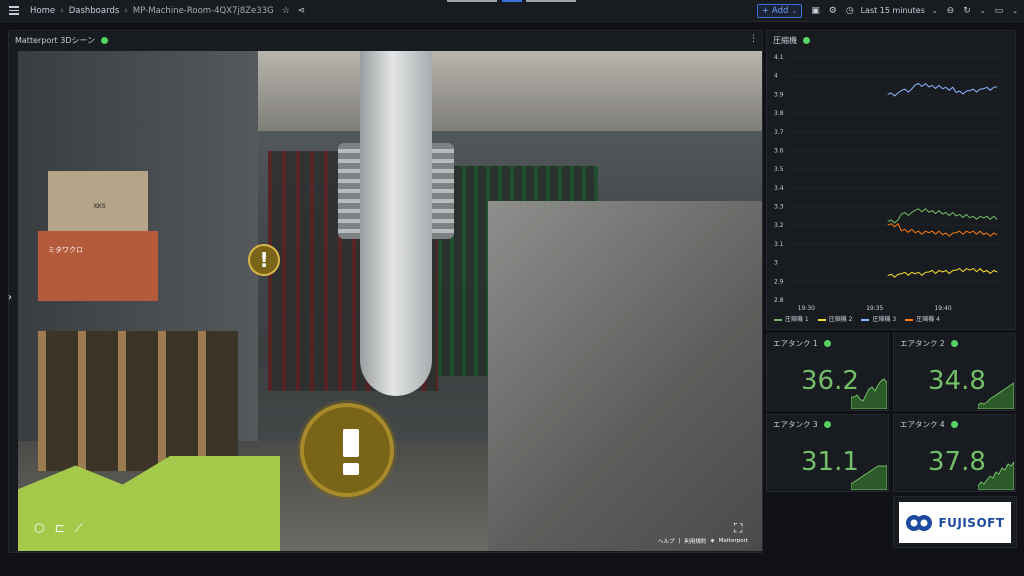 This screenshot has height=576, width=1024. What do you see at coordinates (779, 113) in the screenshot?
I see `y-tick-label: 3.8` at bounding box center [779, 113].